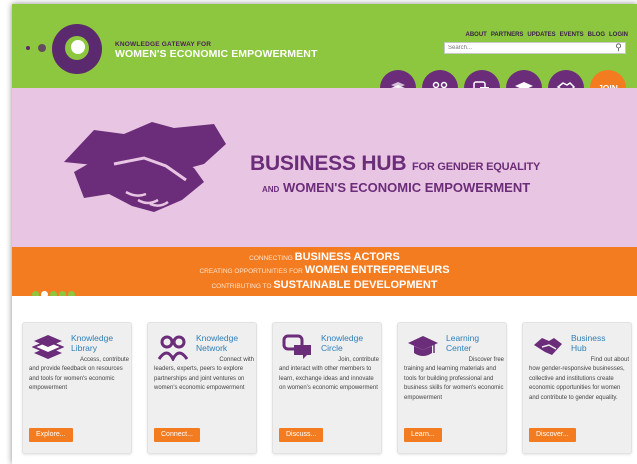 This screenshot has height=464, width=637. I want to click on card-title-line: Network, so click(211, 348).